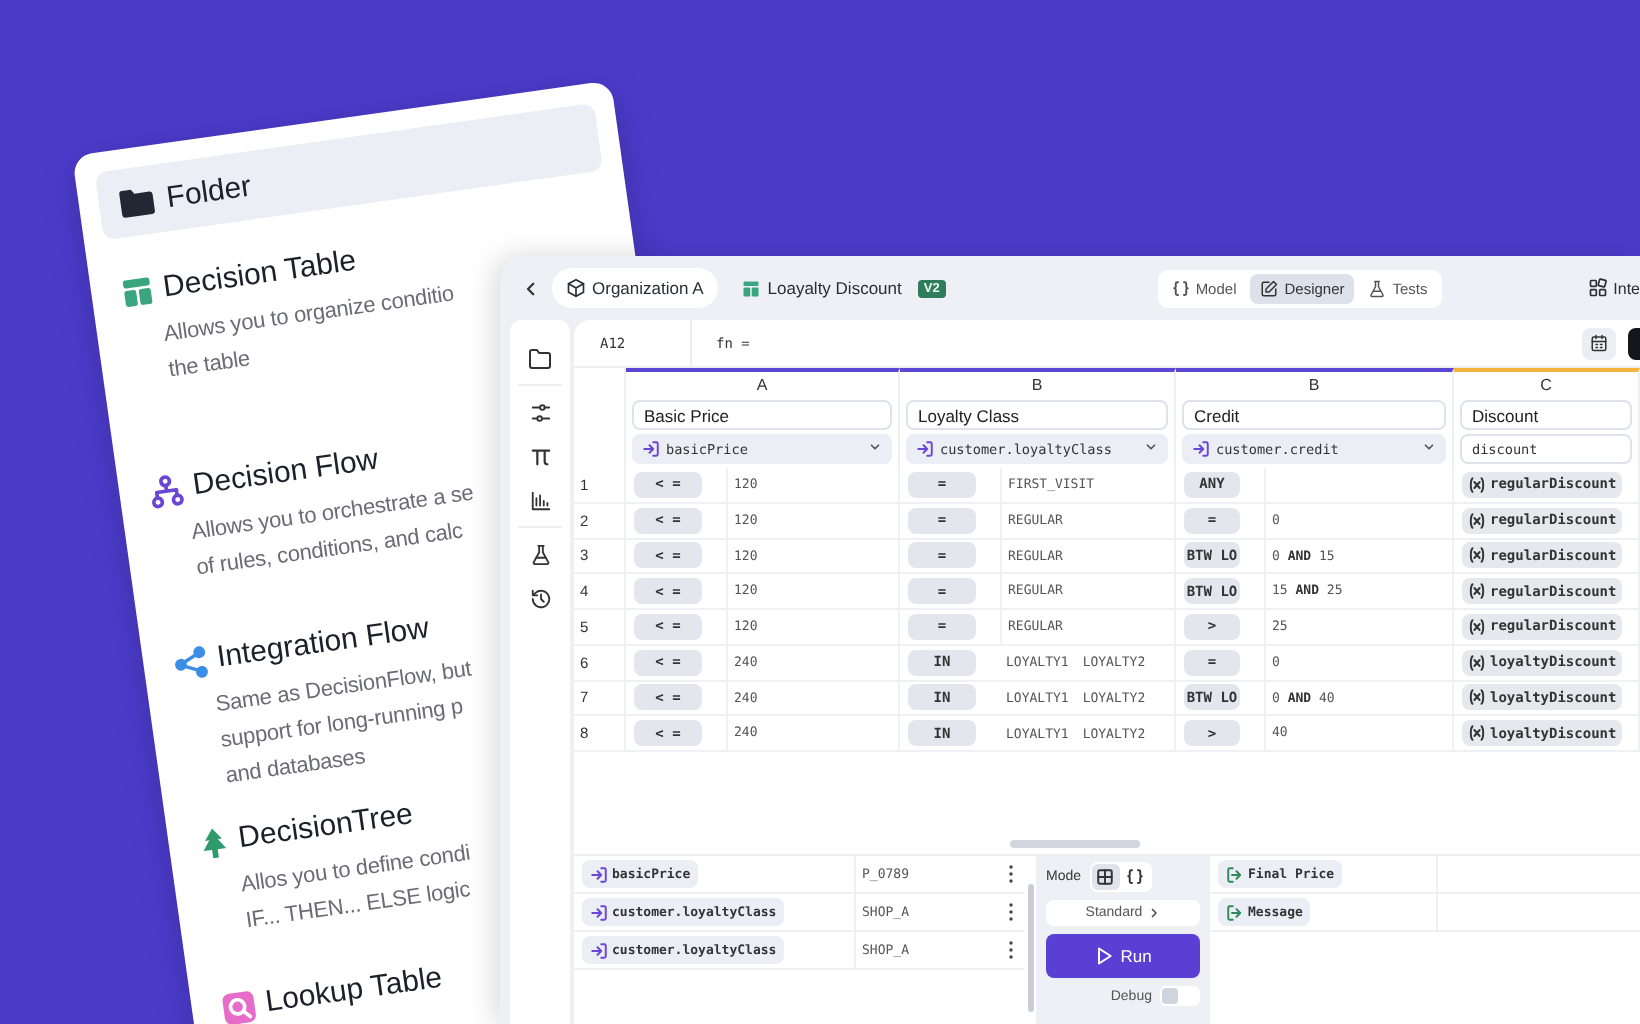 This screenshot has height=1024, width=1640. Describe the element at coordinates (354, 991) in the screenshot. I see `item-title: Lookup Table` at that location.